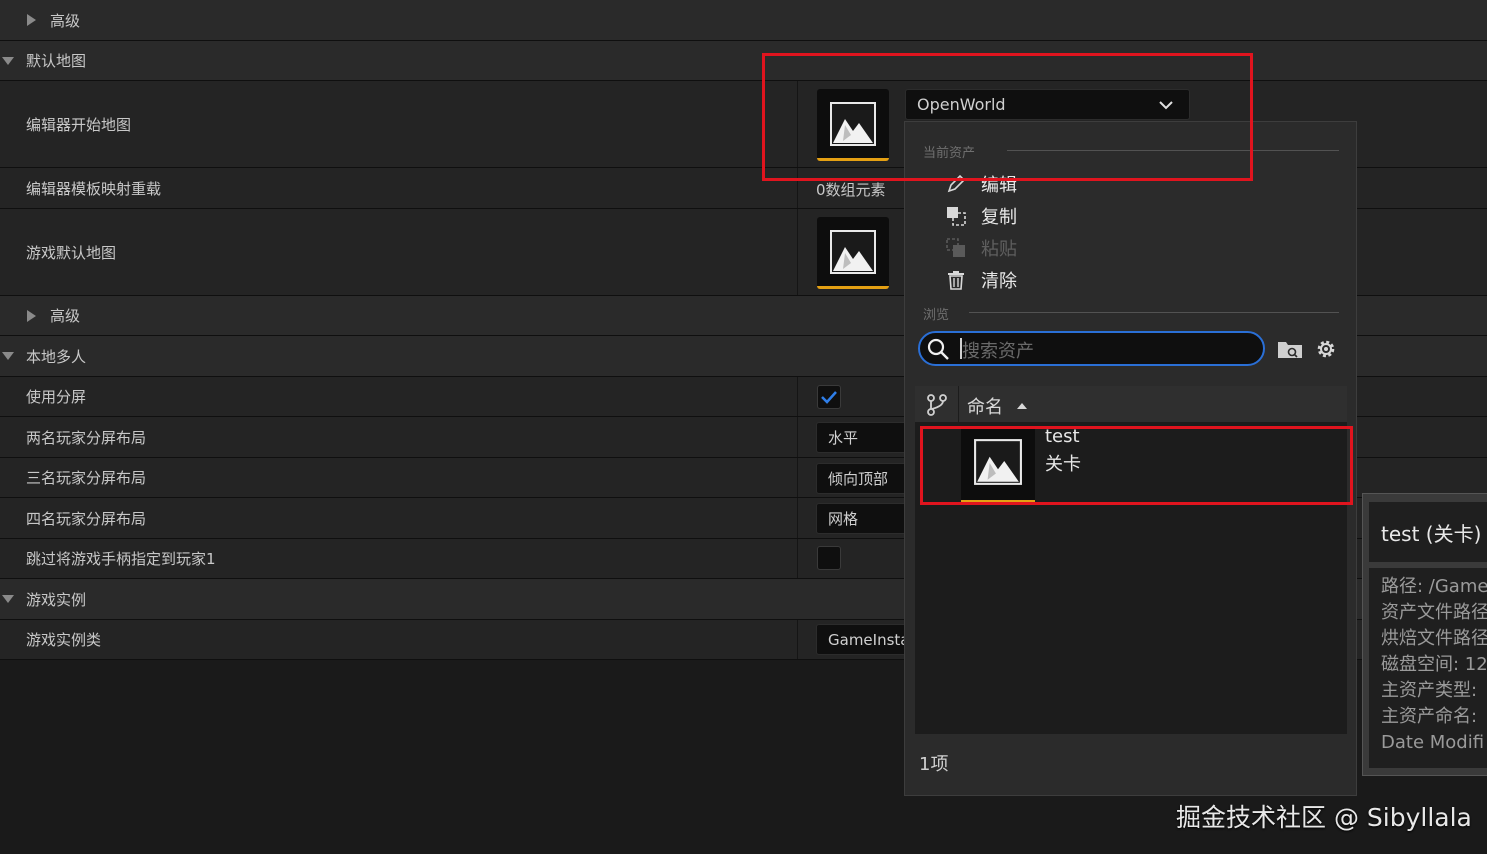 This screenshot has width=1487, height=854. What do you see at coordinates (936, 315) in the screenshot?
I see `browse-header: 浏览` at bounding box center [936, 315].